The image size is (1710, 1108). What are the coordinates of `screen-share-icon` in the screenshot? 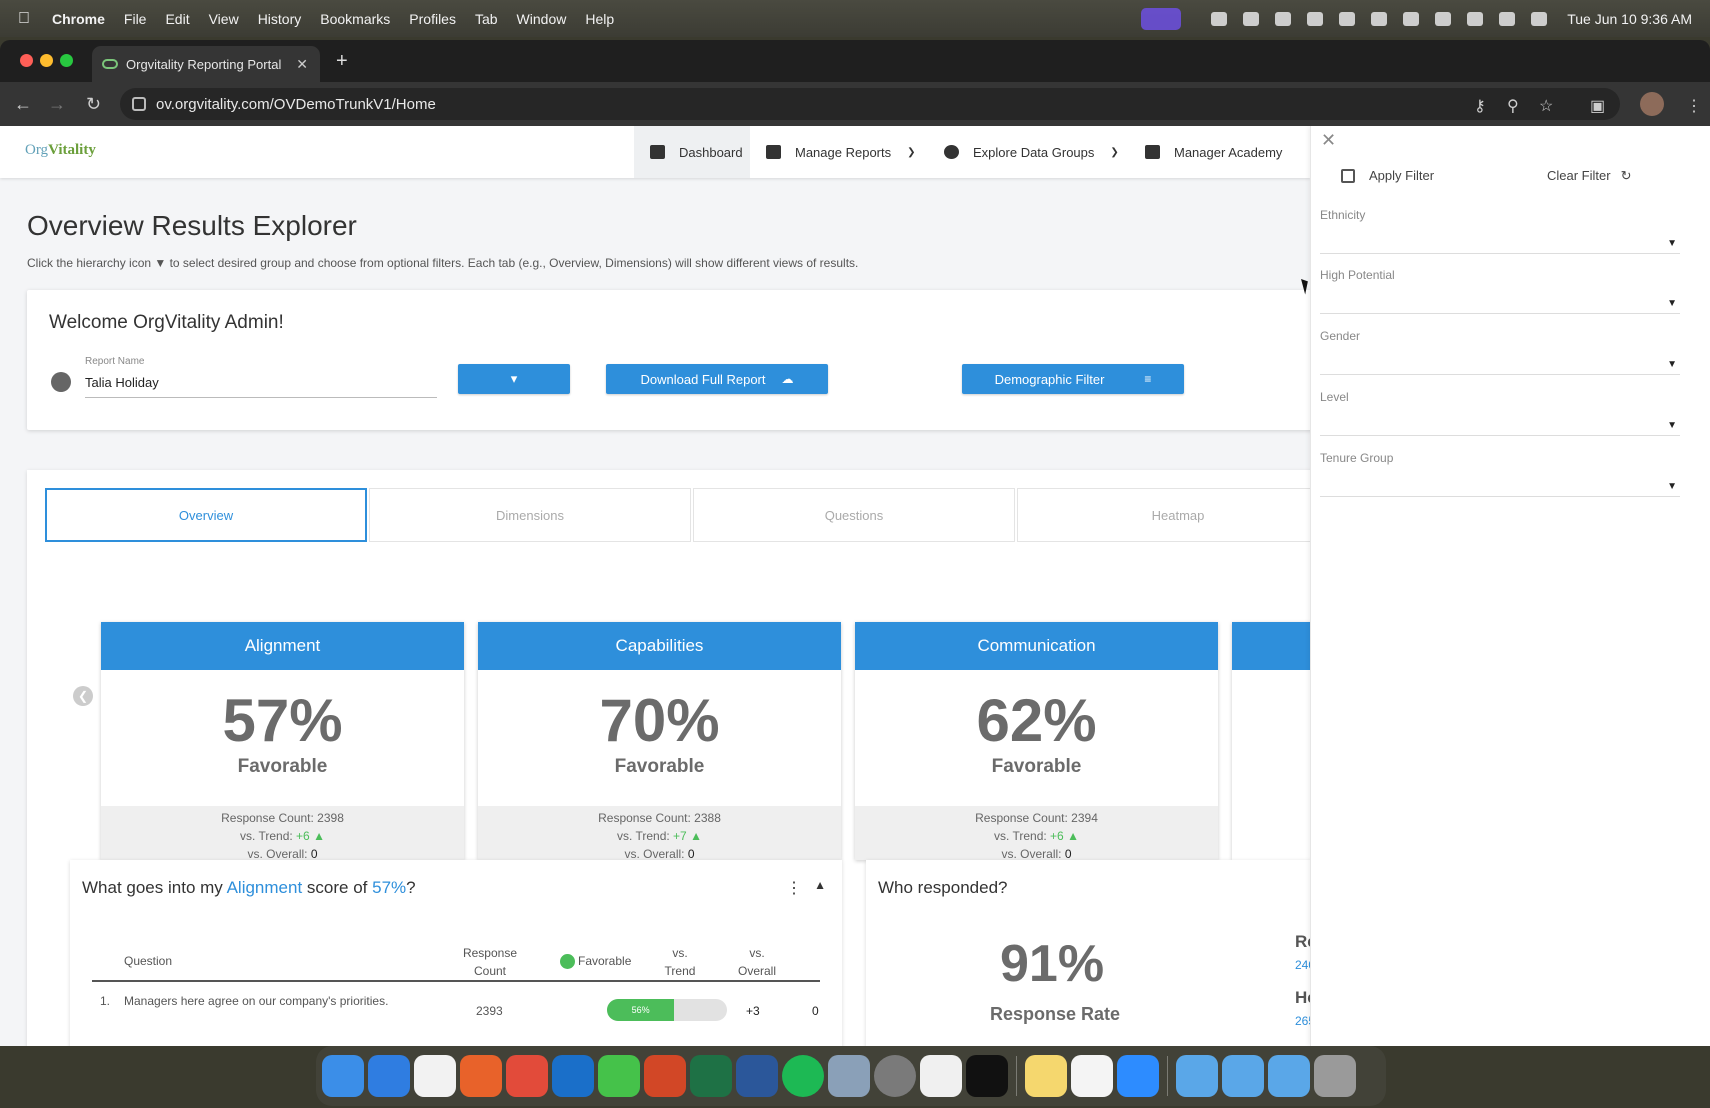 It's located at (1161, 18).